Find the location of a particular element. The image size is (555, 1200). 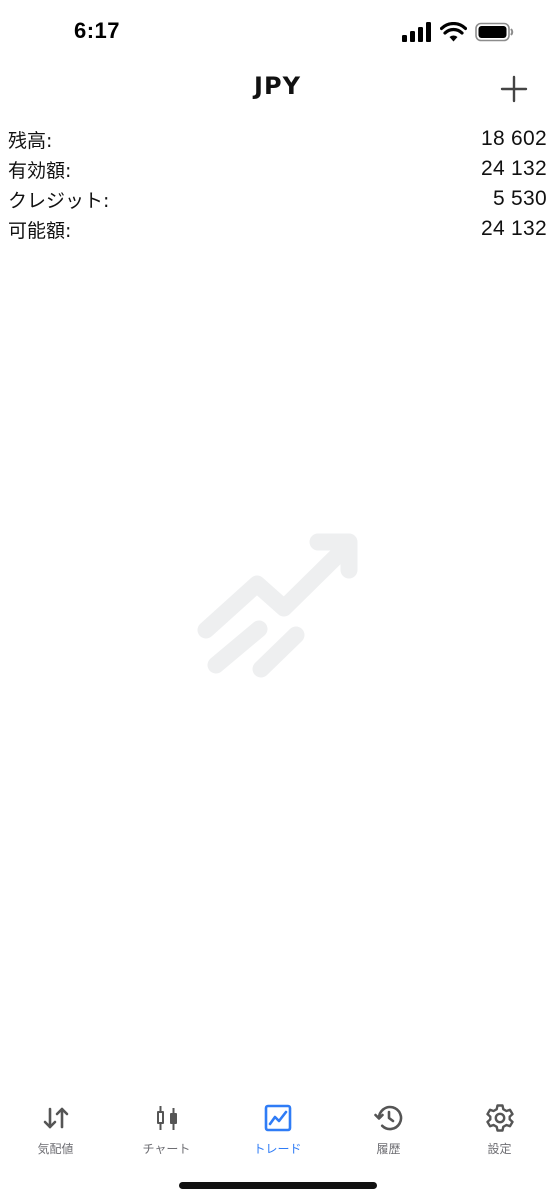

balance-value: 18 602 is located at coordinates (513, 138).